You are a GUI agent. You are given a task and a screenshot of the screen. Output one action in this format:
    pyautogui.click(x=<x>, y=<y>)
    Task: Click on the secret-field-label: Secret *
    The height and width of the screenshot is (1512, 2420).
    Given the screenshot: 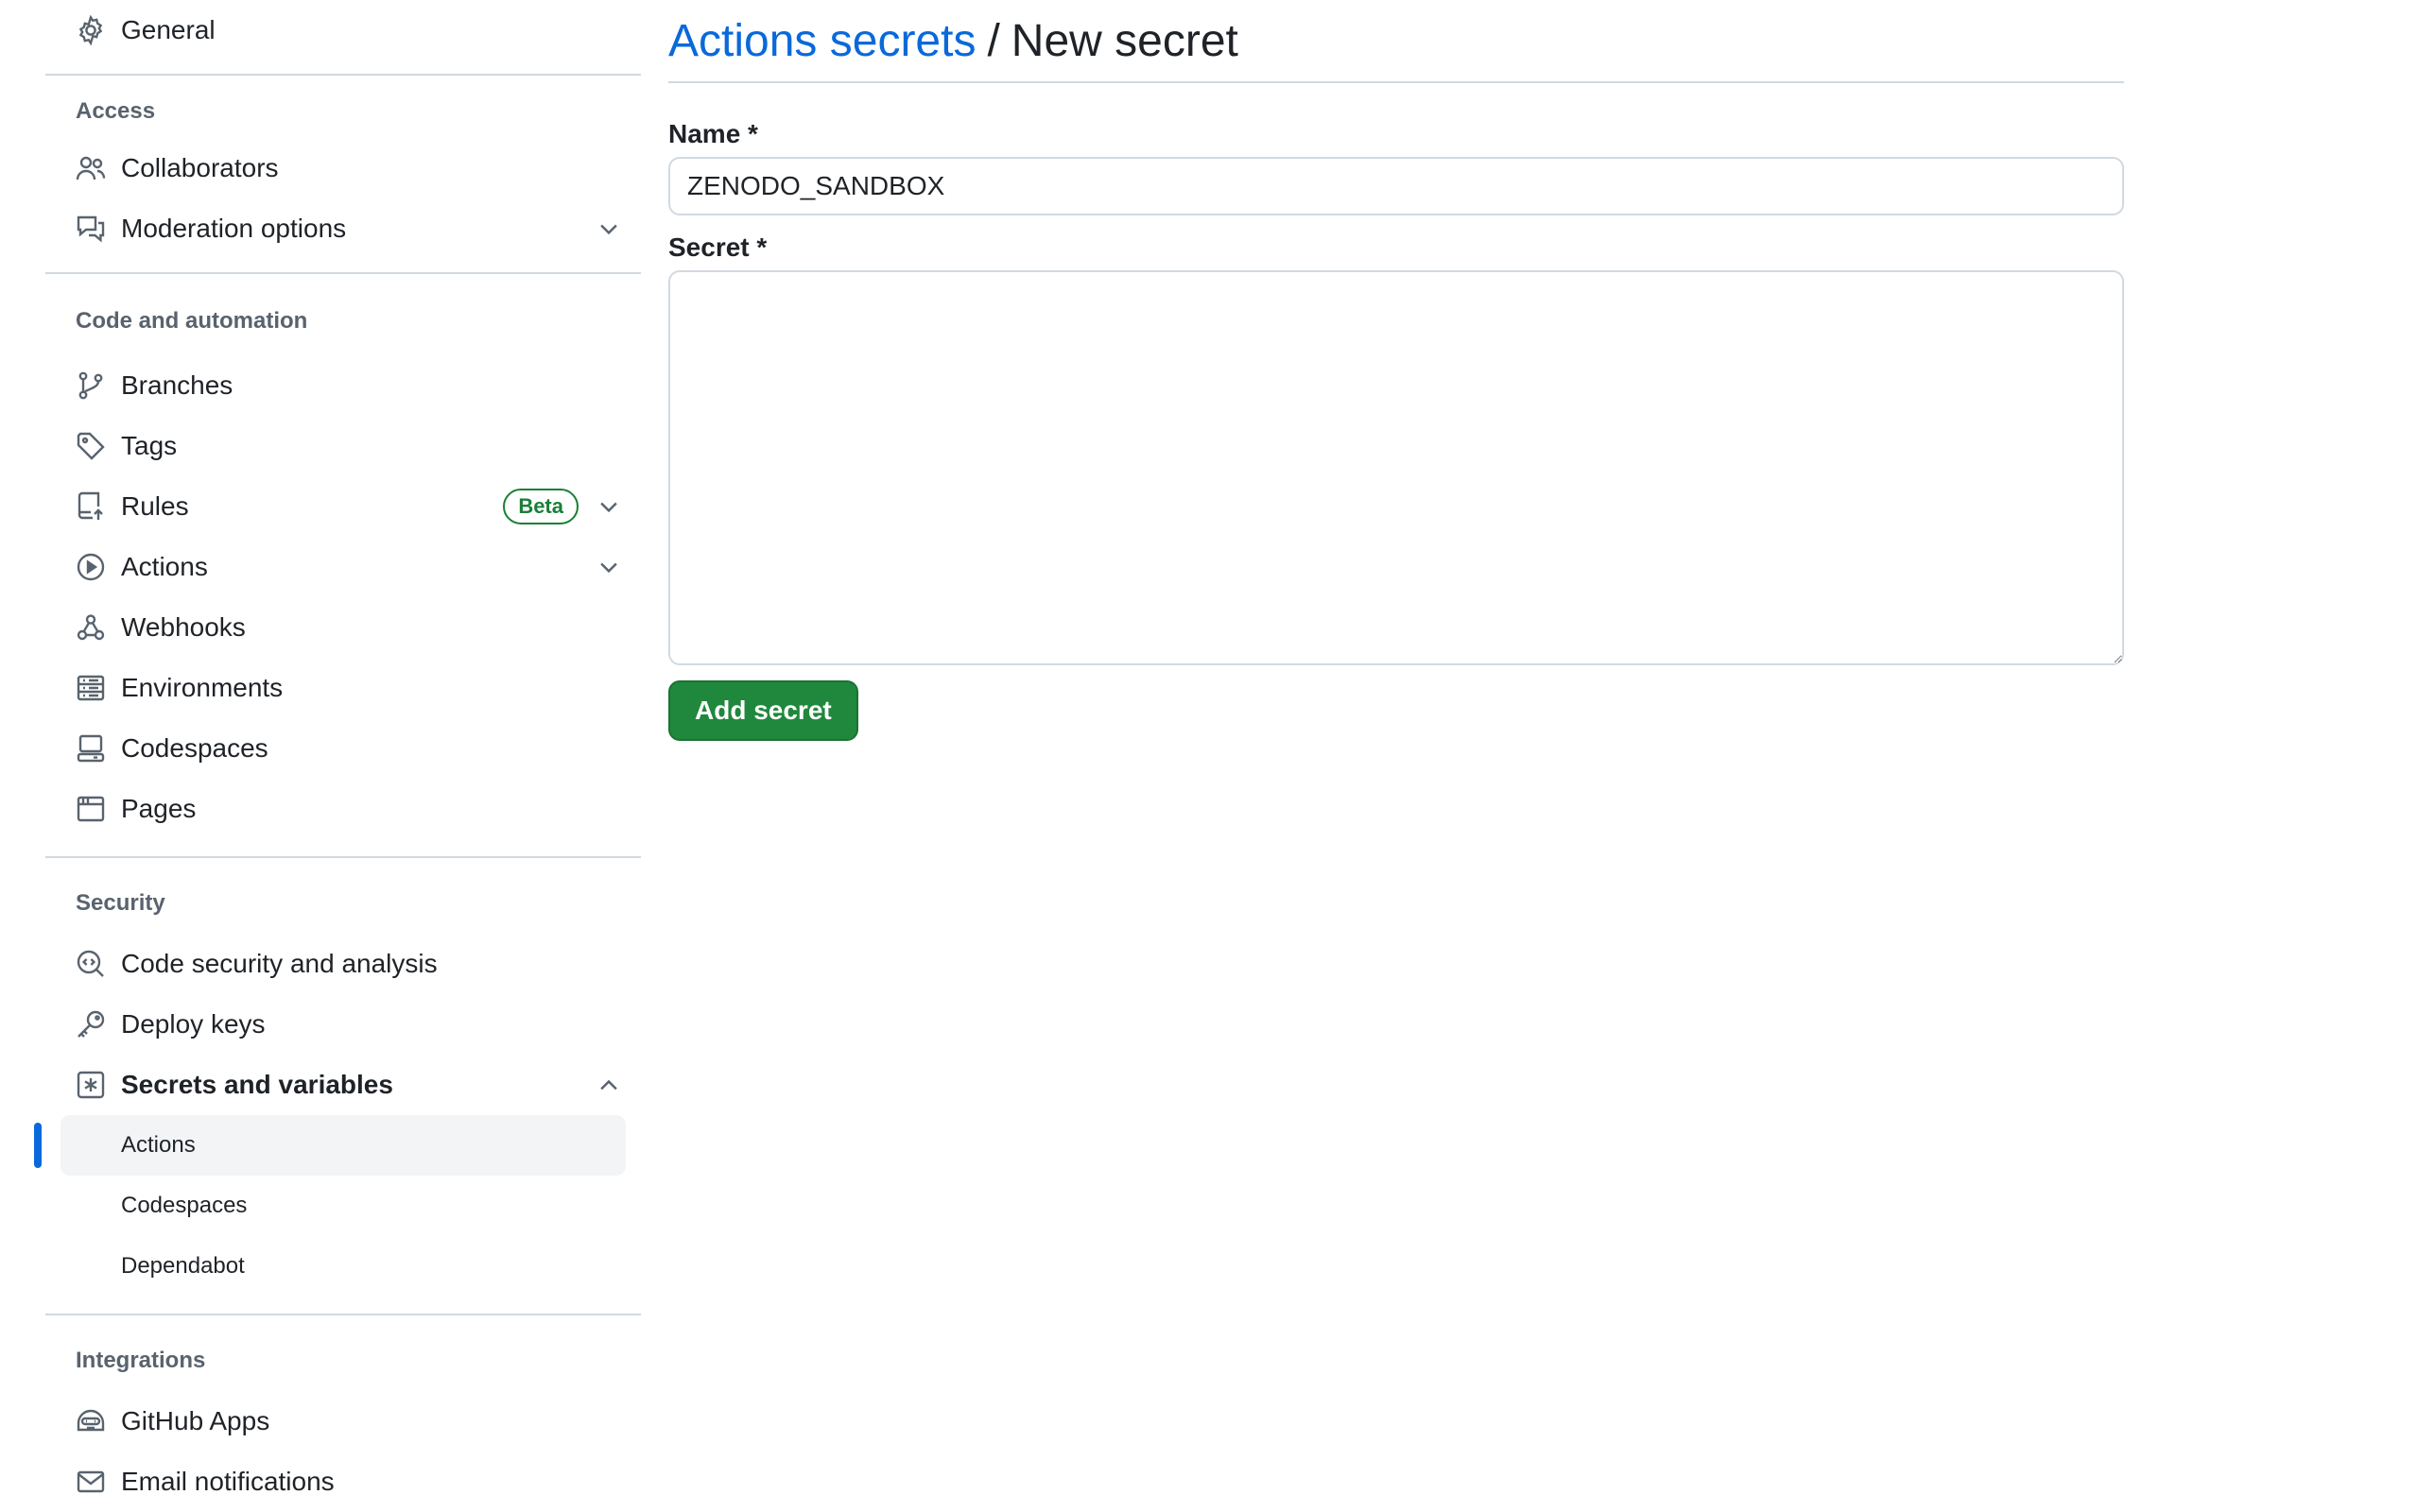 What is the action you would take?
    pyautogui.click(x=718, y=247)
    